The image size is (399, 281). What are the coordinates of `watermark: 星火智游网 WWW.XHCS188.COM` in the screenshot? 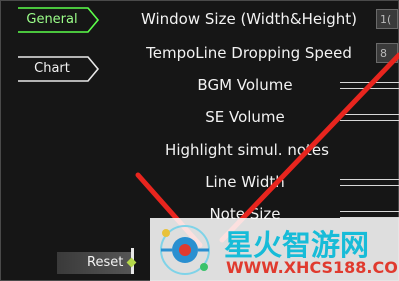 It's located at (274, 249).